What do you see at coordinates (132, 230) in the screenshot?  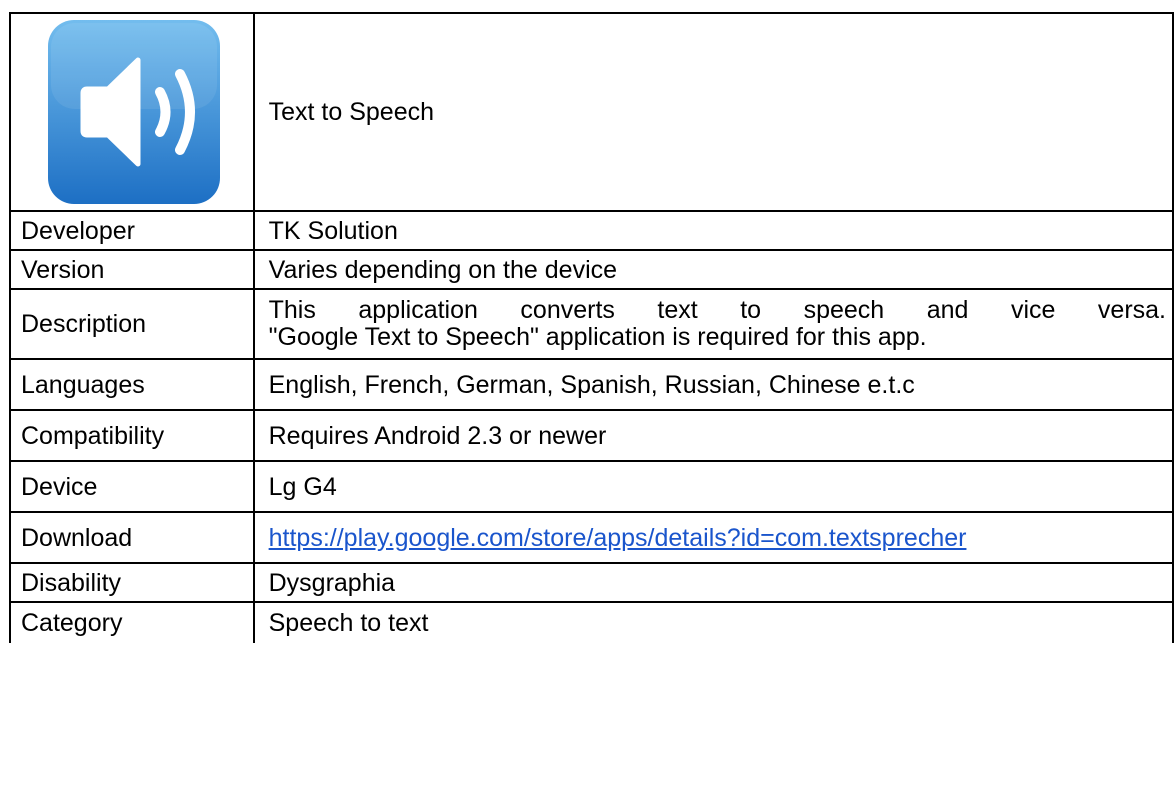 I see `developer-label: Developer` at bounding box center [132, 230].